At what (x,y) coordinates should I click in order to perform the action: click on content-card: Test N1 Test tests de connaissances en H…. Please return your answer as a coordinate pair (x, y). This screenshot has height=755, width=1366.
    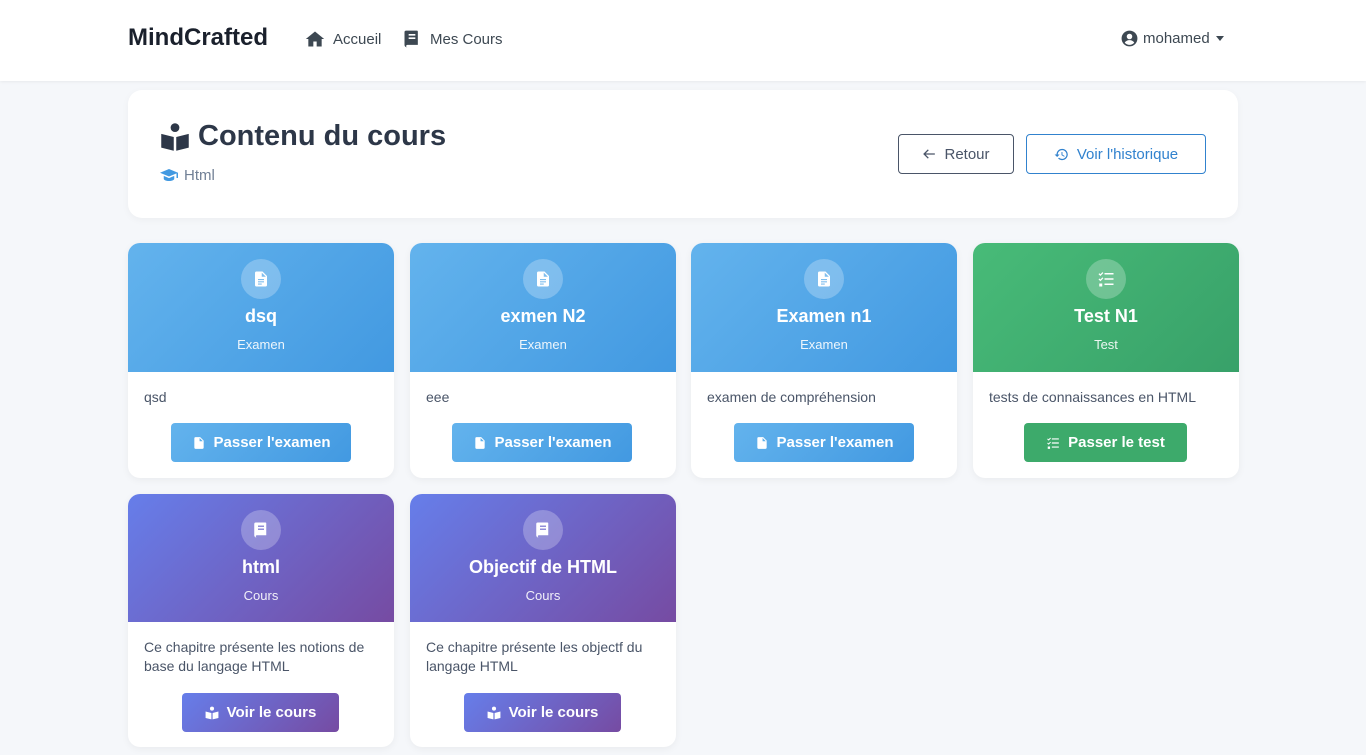
    Looking at the image, I should click on (1106, 360).